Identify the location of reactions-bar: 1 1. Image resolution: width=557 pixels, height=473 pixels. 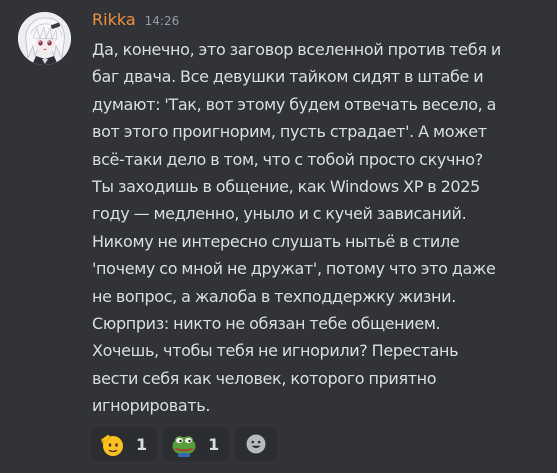
(184, 444).